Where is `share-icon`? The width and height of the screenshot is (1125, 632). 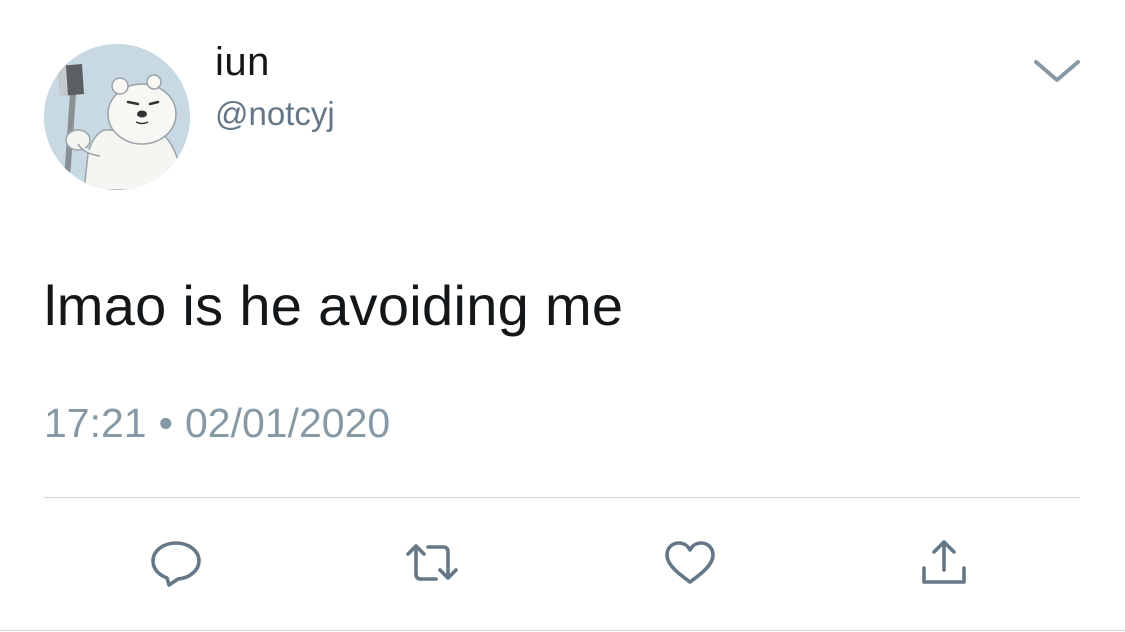
share-icon is located at coordinates (944, 562).